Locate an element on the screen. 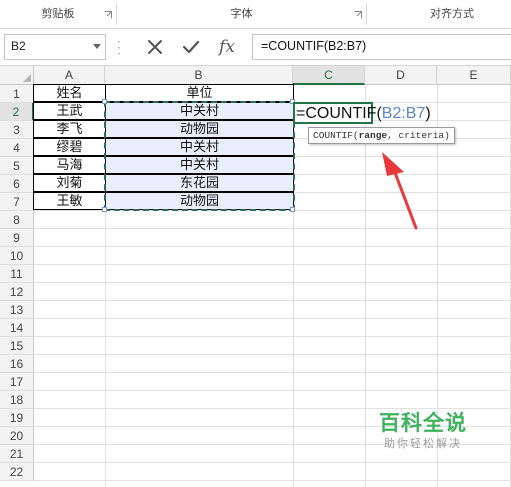 The height and width of the screenshot is (487, 511). enter-button is located at coordinates (191, 47).